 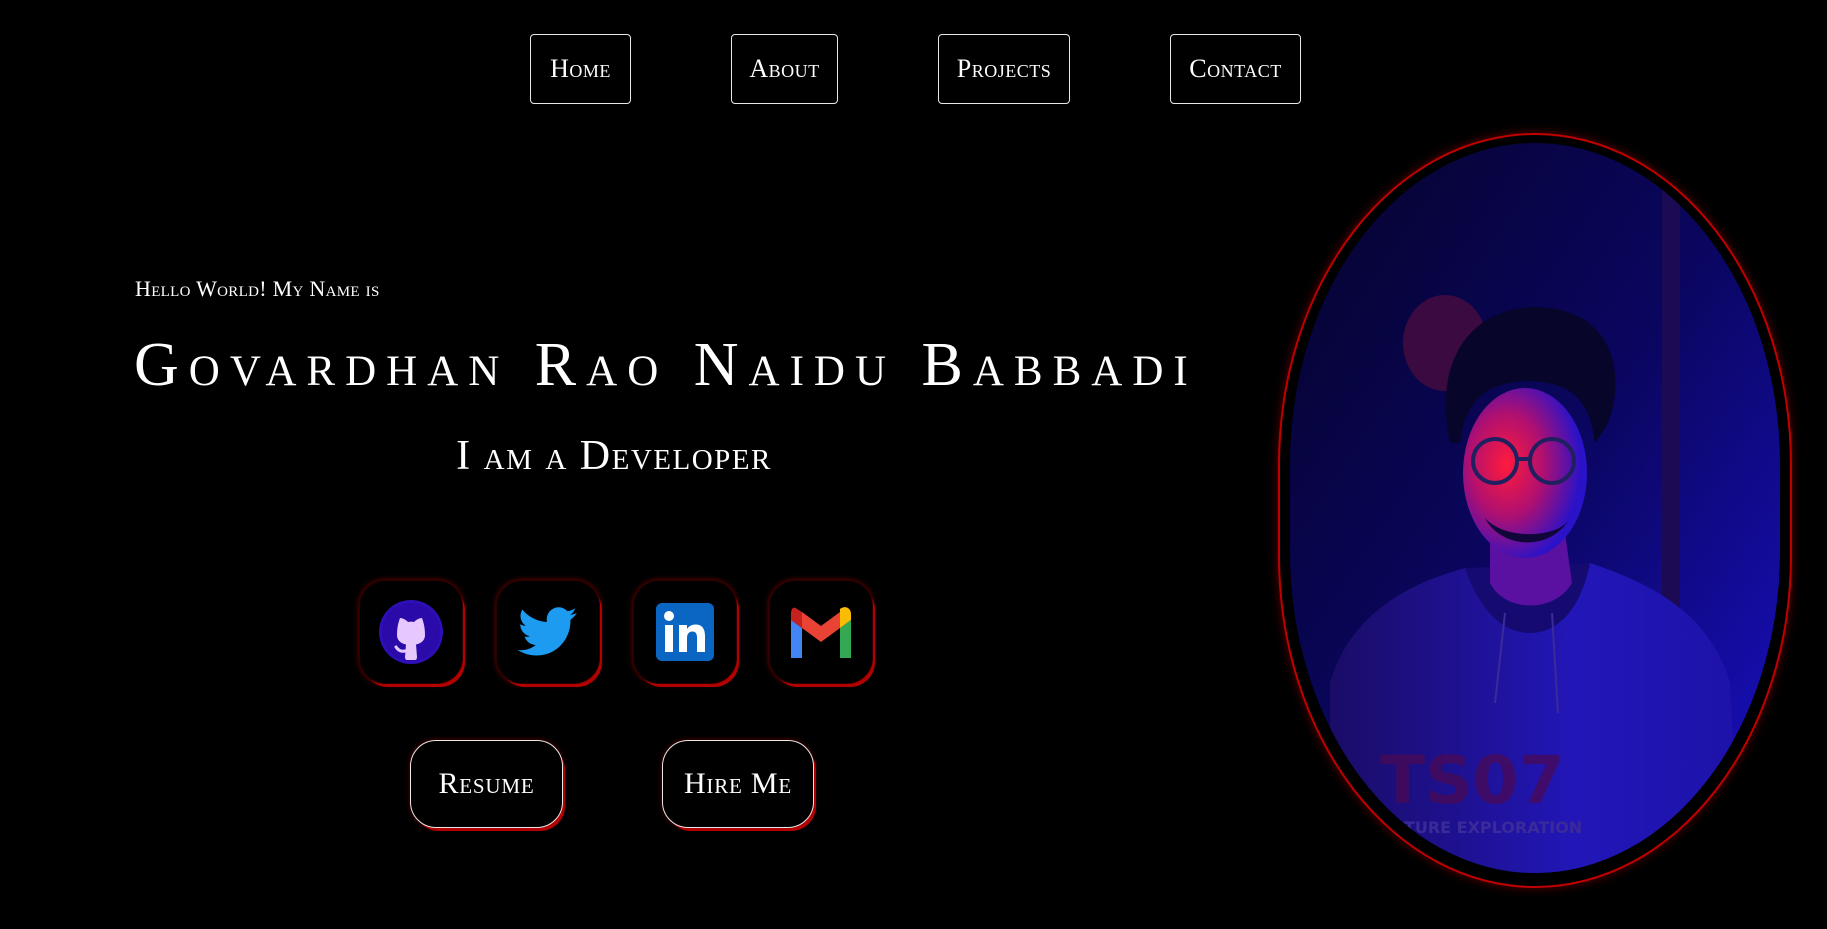 I want to click on shirt-print: TS07, so click(x=1472, y=780).